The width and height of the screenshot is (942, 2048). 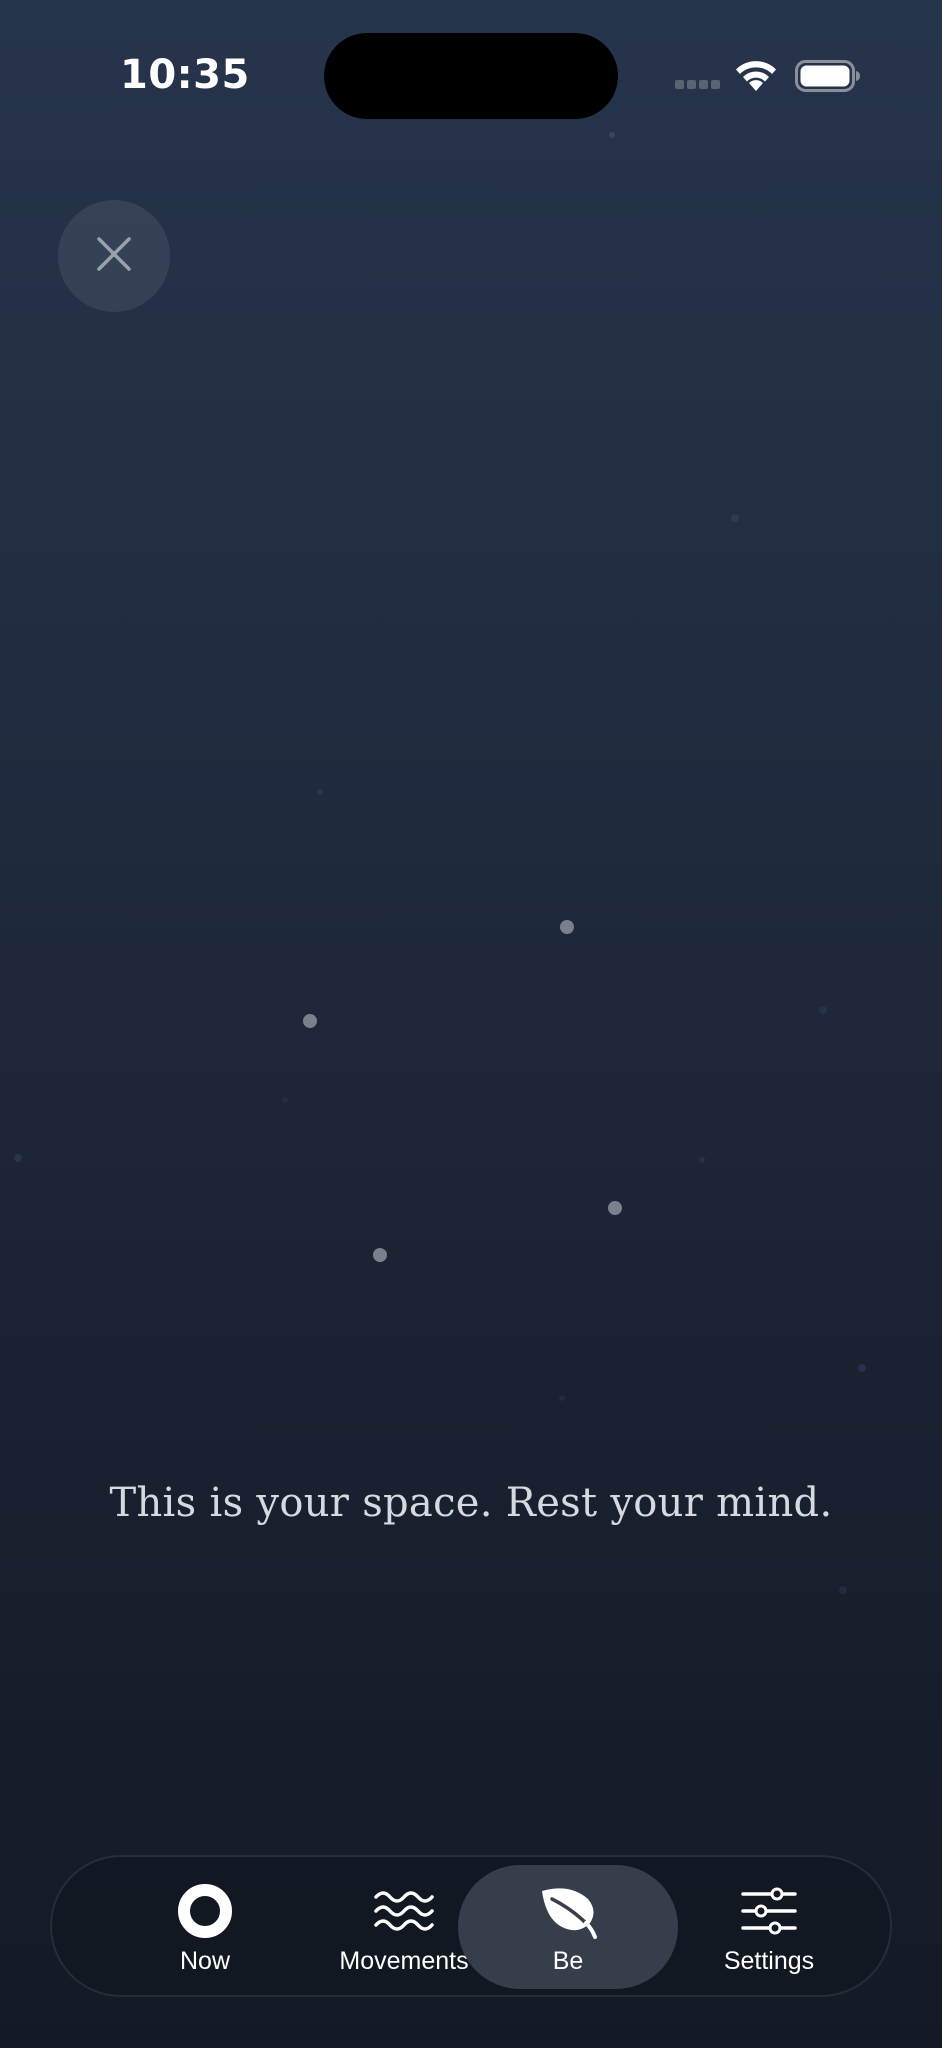 What do you see at coordinates (404, 1961) in the screenshot?
I see `tab-label: Movements` at bounding box center [404, 1961].